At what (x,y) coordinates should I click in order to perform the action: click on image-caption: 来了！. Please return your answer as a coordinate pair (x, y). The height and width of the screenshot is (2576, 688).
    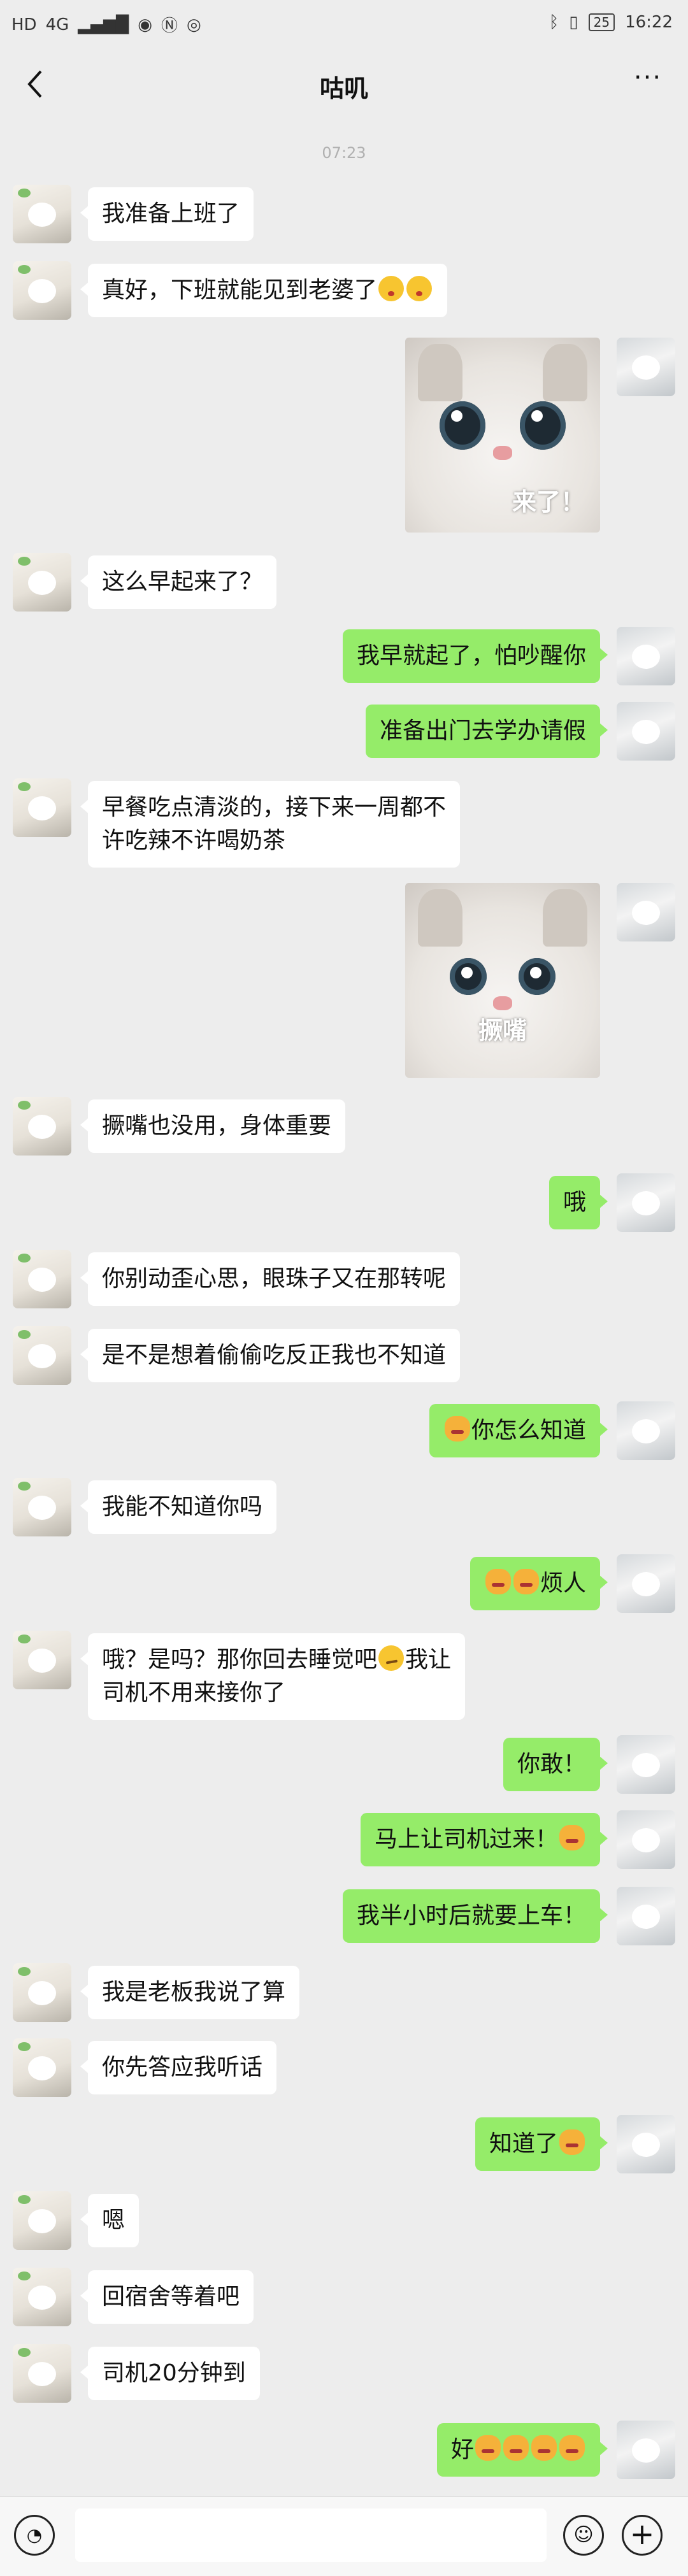
    Looking at the image, I should click on (548, 502).